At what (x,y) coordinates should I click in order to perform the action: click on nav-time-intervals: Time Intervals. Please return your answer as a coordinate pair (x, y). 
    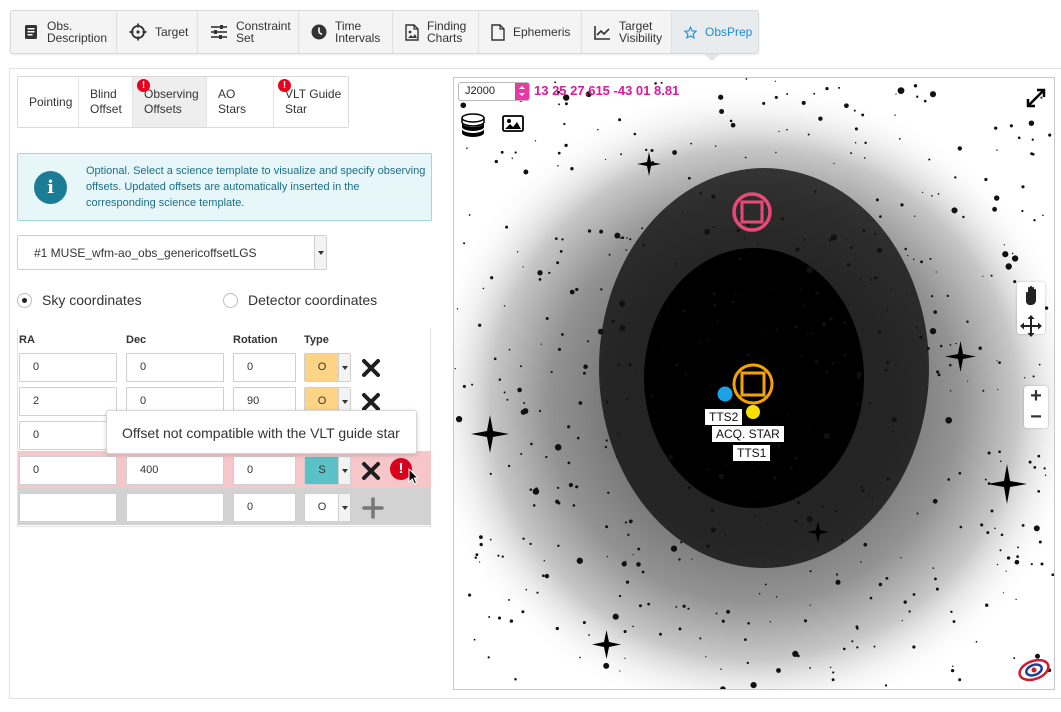
    Looking at the image, I should click on (346, 32).